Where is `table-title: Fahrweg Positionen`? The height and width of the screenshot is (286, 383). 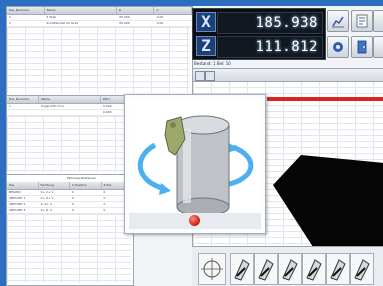
table-title: Fahrweg Positionen is located at coordinates (82, 178).